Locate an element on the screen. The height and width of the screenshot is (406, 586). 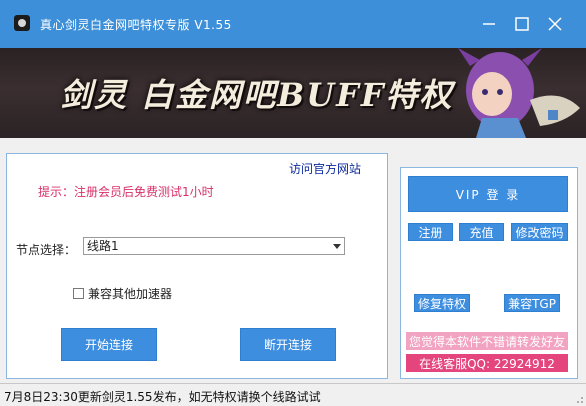
maximize-icon is located at coordinates (522, 24).